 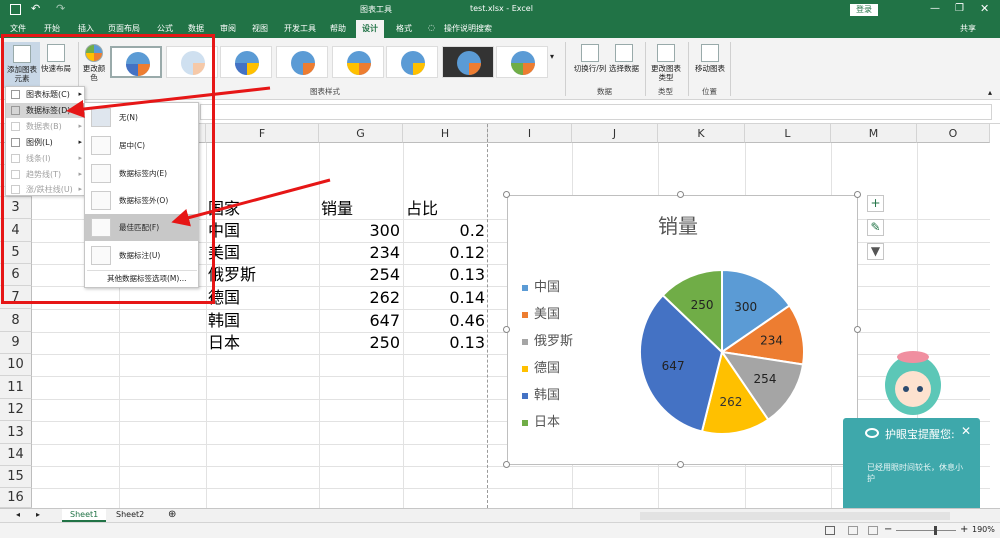 What do you see at coordinates (990, 92) in the screenshot?
I see `collapse-ribbon-icon: ▴` at bounding box center [990, 92].